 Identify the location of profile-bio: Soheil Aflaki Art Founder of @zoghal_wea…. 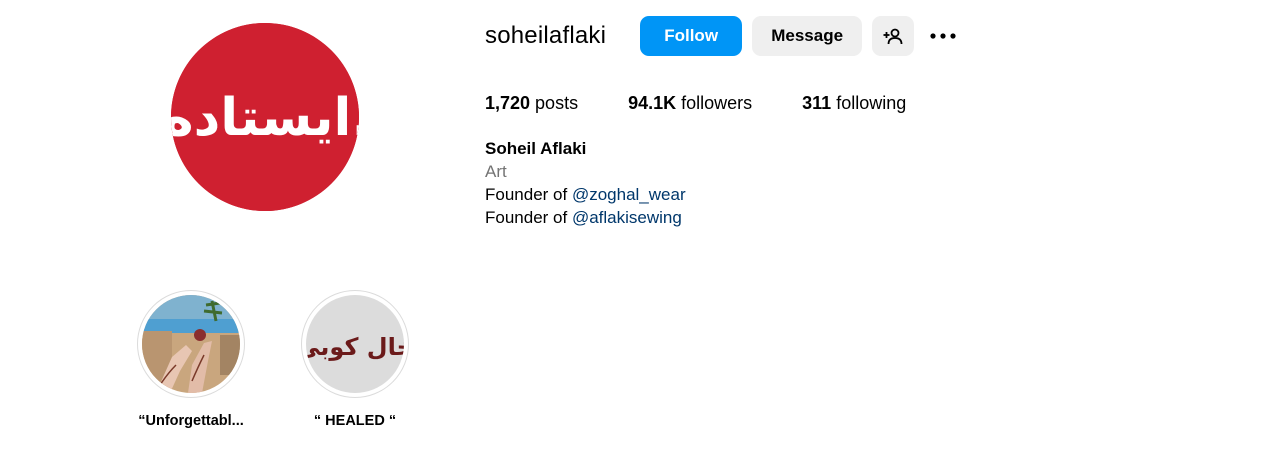
(845, 183).